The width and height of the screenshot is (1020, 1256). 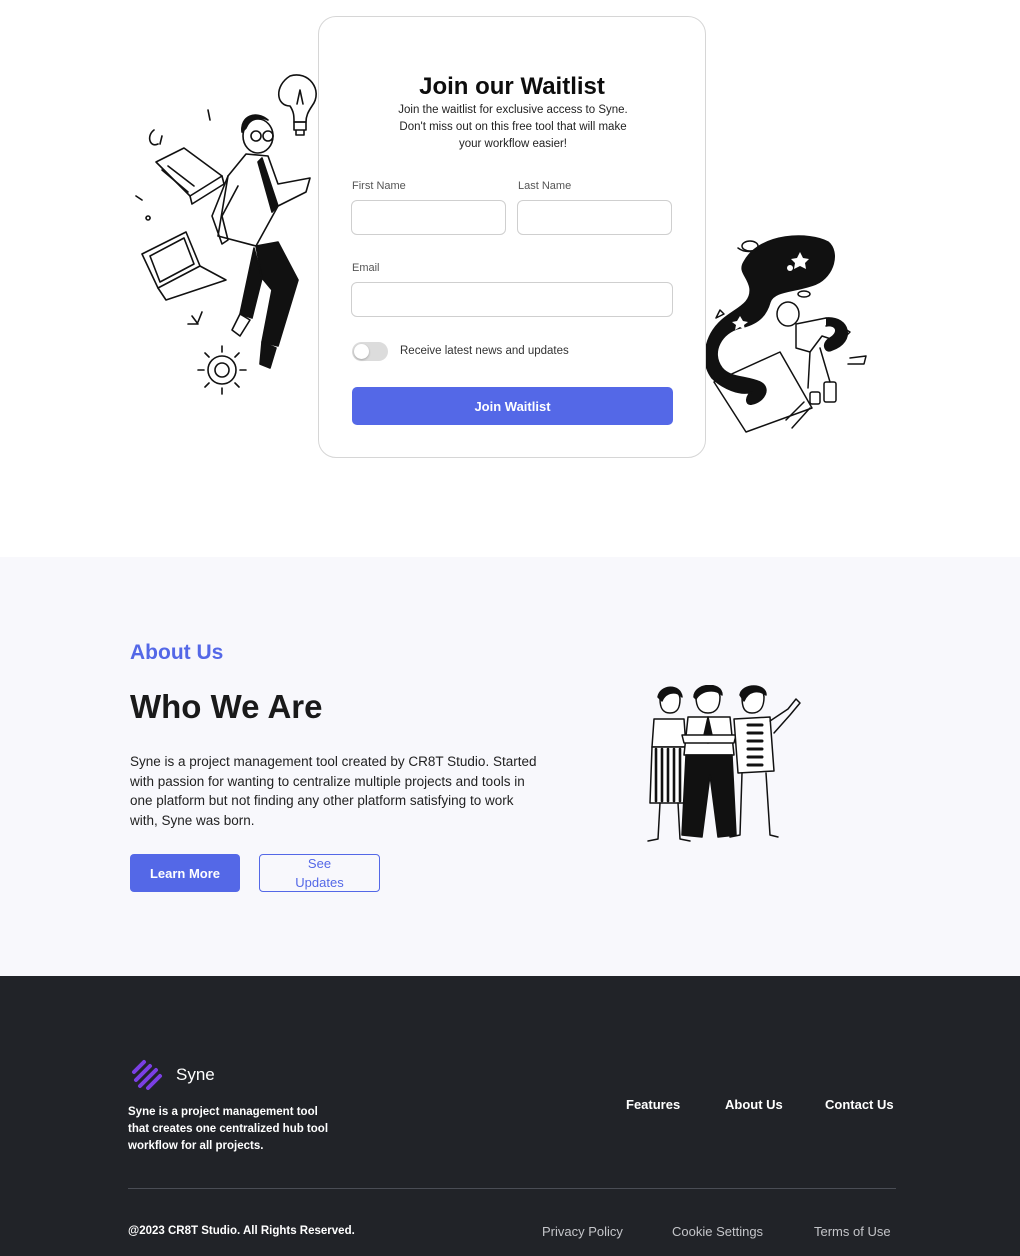 I want to click on see-updates-button: See Updates, so click(x=319, y=873).